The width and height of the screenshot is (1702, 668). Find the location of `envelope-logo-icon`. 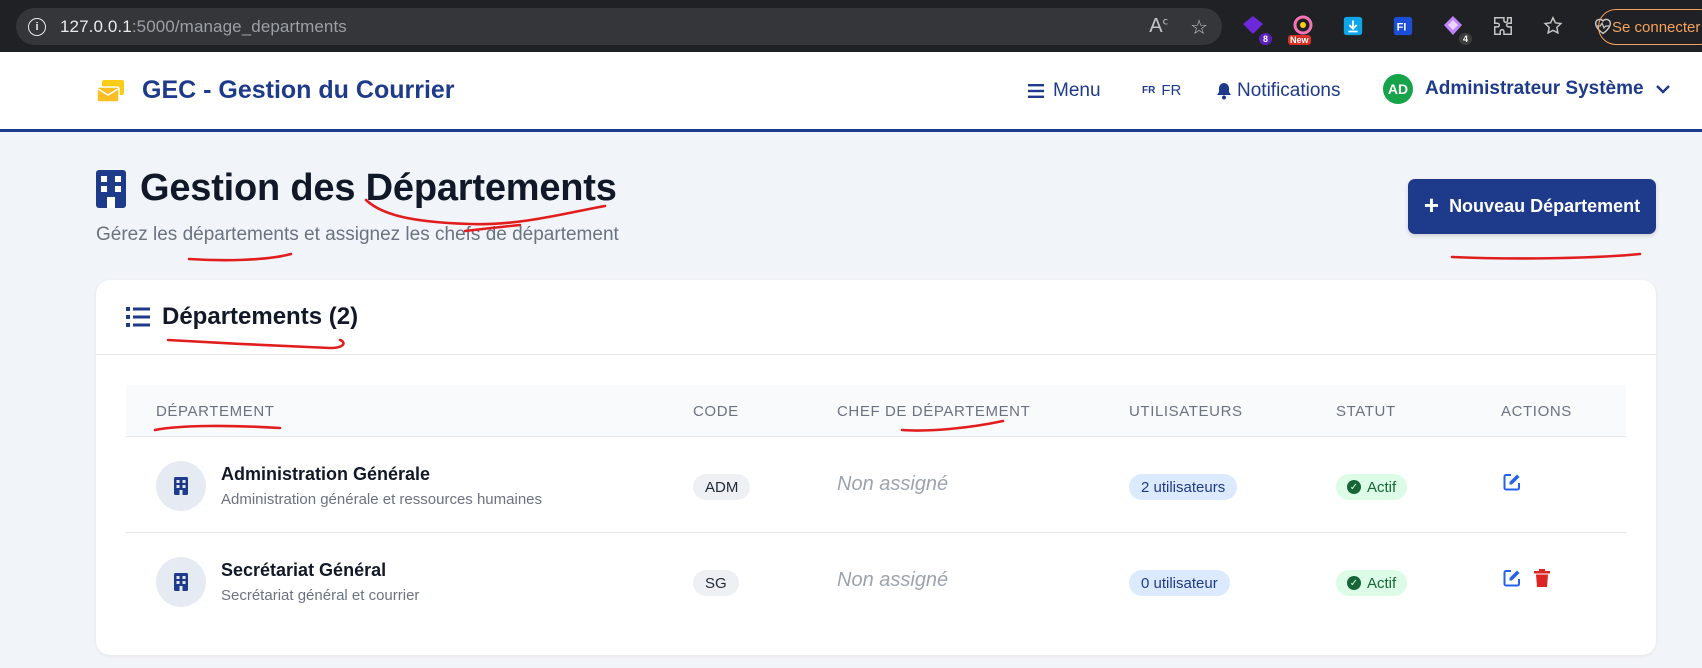

envelope-logo-icon is located at coordinates (110, 91).